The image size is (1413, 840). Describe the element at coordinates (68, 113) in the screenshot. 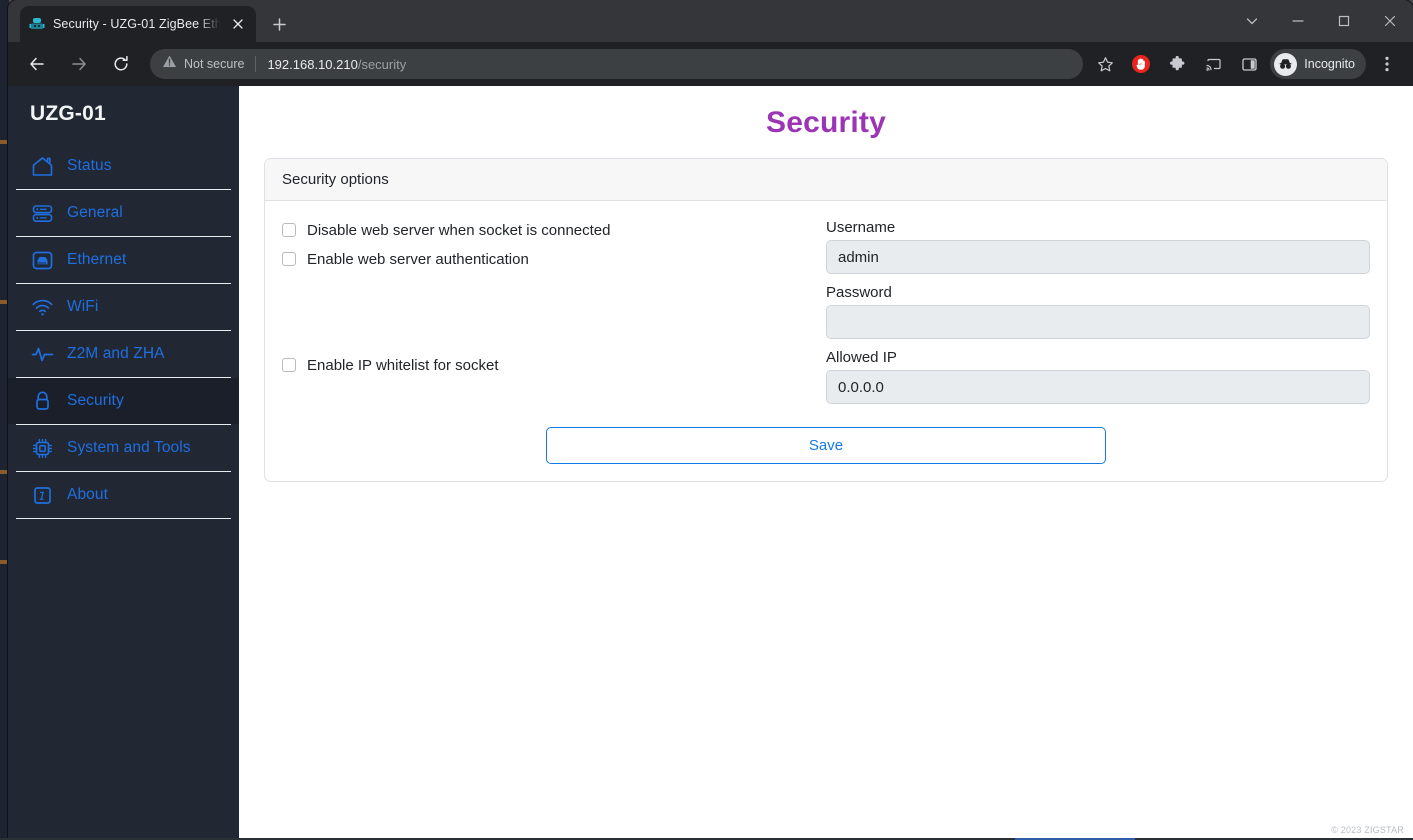

I see `brand-title: UZG-01` at that location.